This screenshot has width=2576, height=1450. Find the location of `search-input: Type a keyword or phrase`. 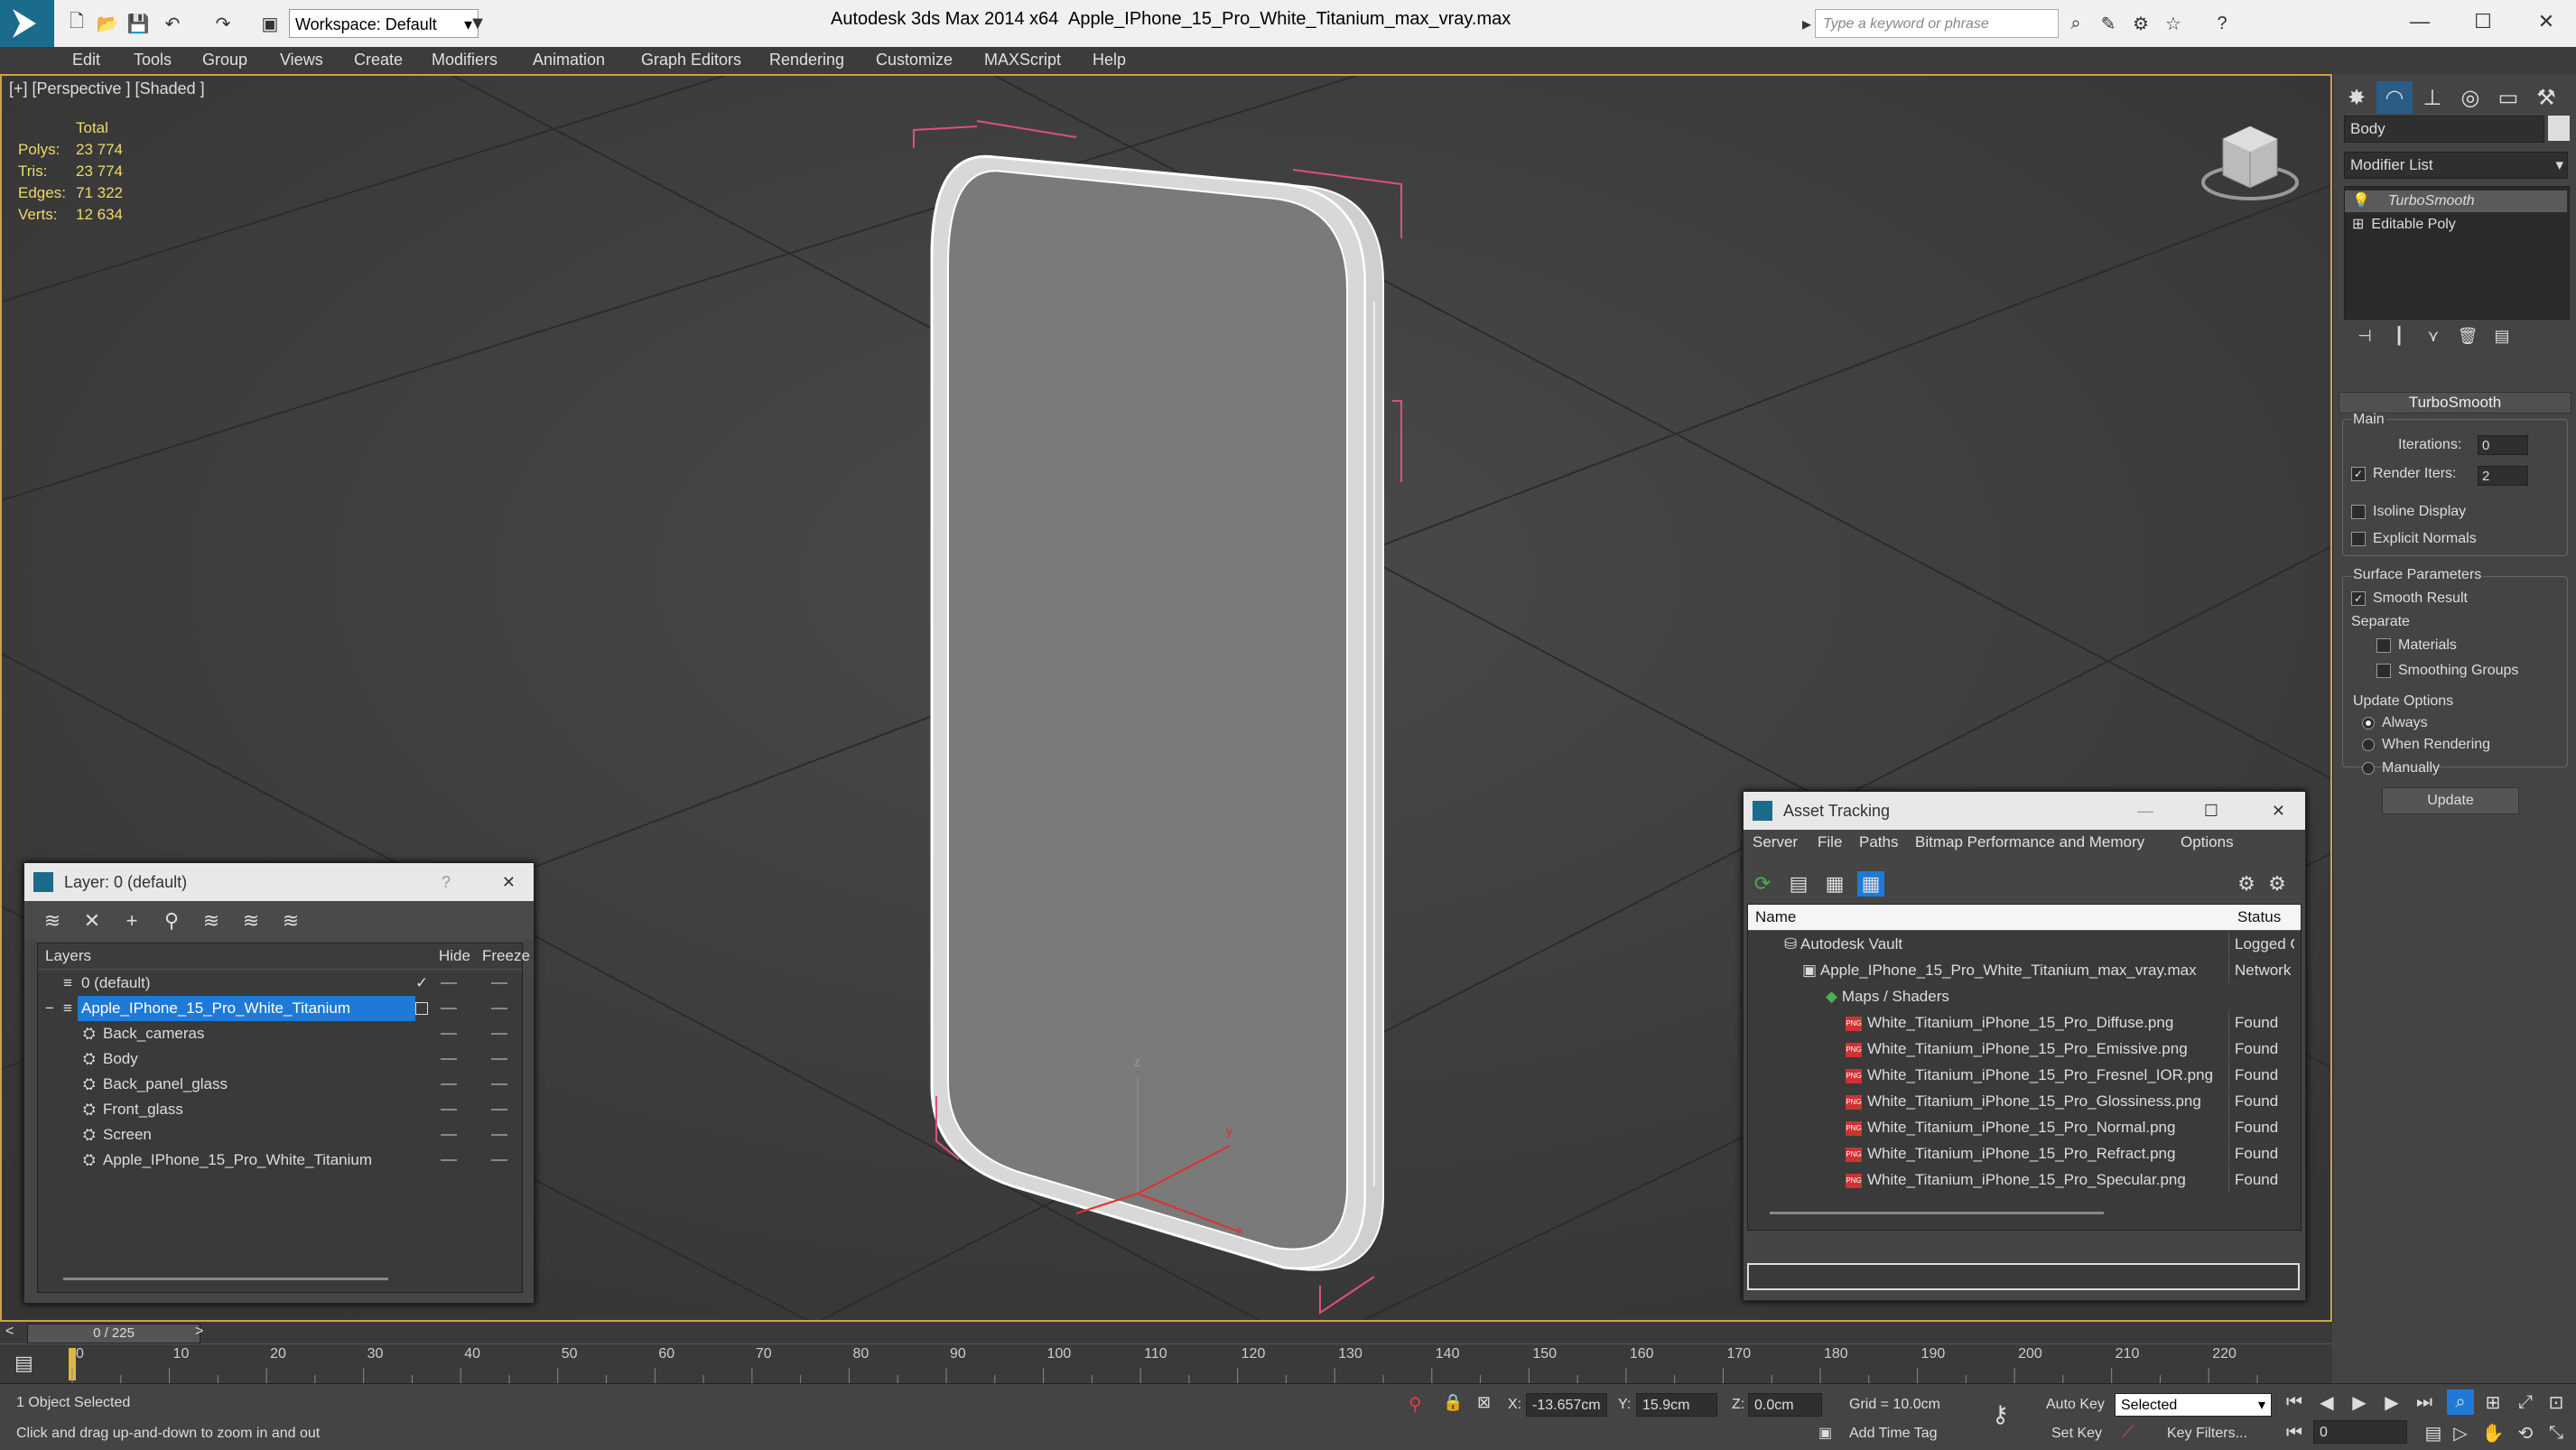

search-input: Type a keyword or phrase is located at coordinates (1937, 23).